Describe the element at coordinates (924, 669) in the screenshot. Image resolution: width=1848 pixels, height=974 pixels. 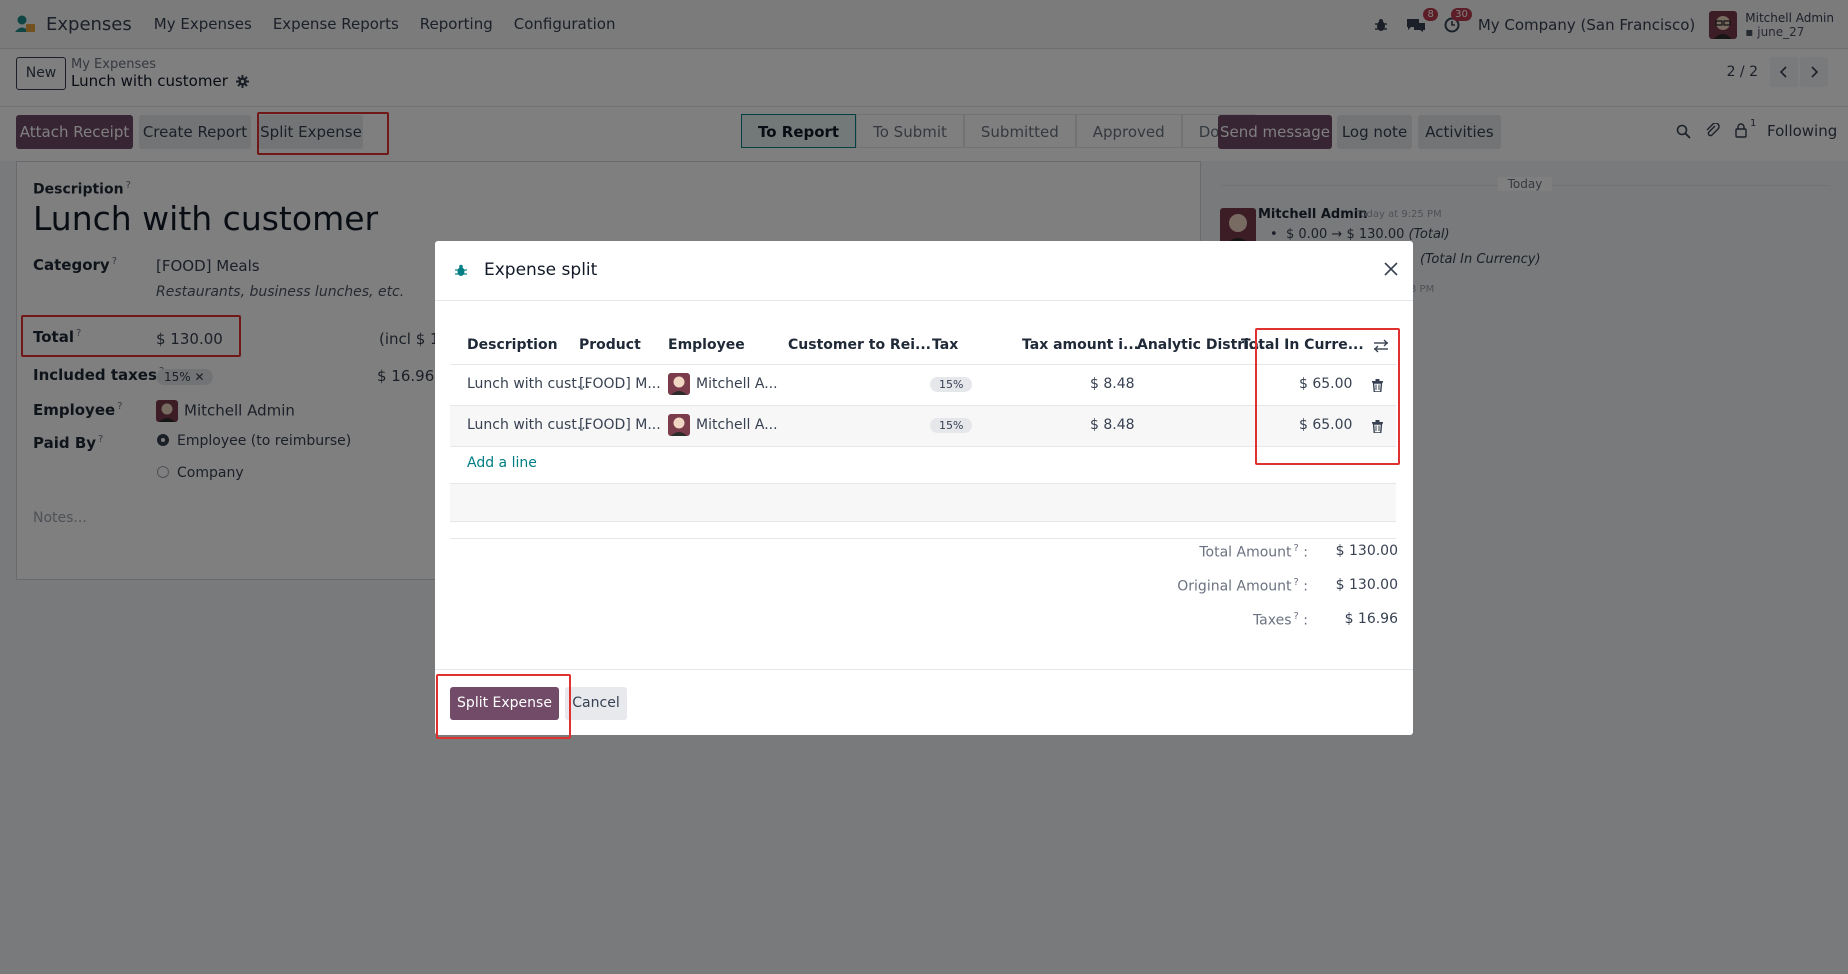
I see `modal-footer-separator` at that location.